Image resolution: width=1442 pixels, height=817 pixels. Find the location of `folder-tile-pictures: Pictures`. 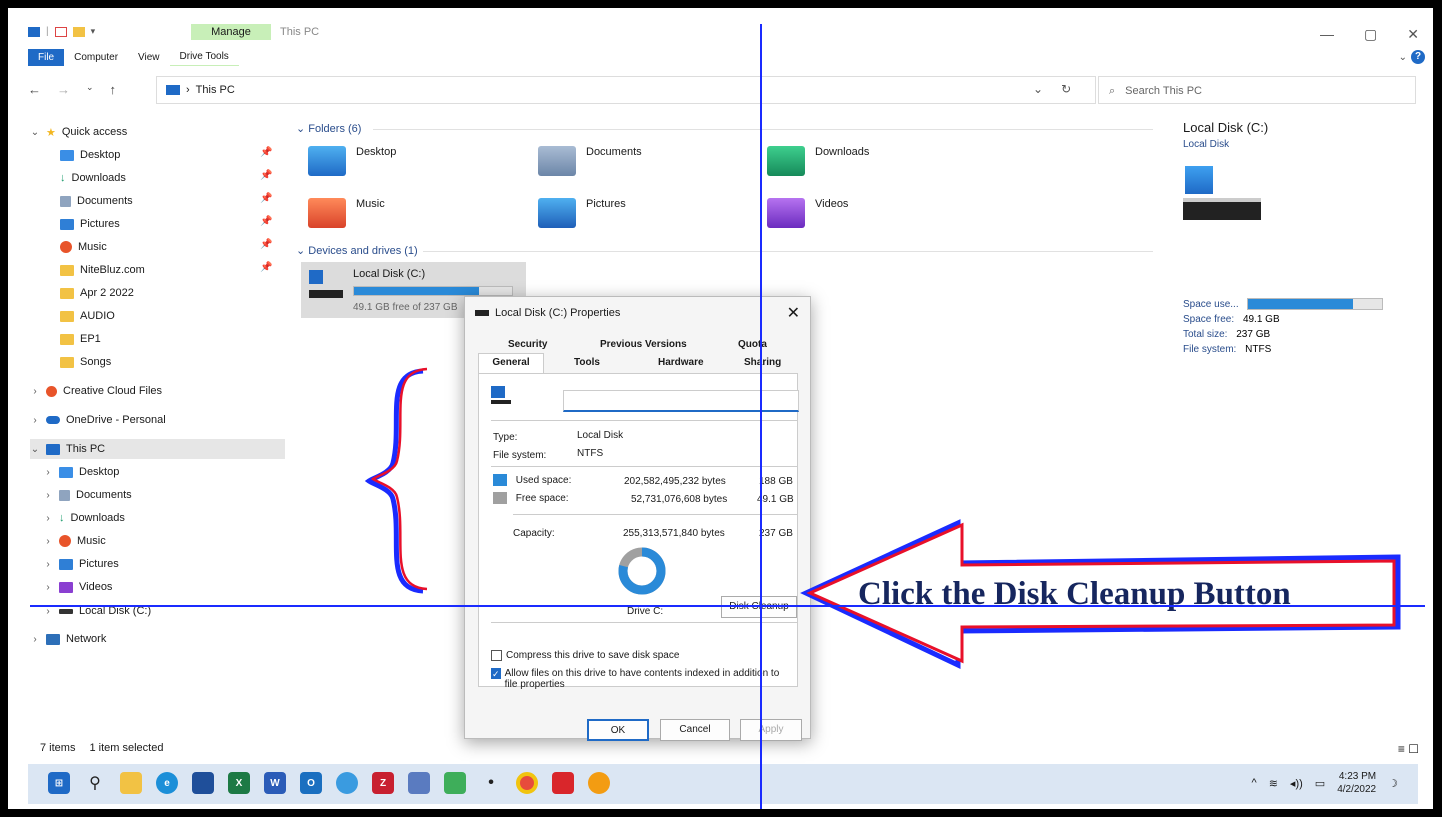

folder-tile-pictures: Pictures is located at coordinates (582, 213).